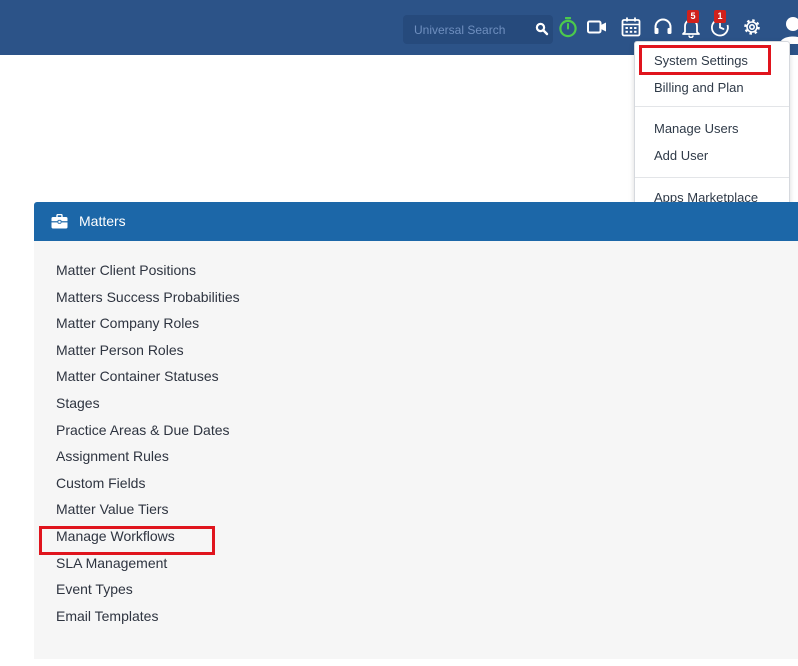 The width and height of the screenshot is (798, 666). I want to click on search-input, so click(466, 29).